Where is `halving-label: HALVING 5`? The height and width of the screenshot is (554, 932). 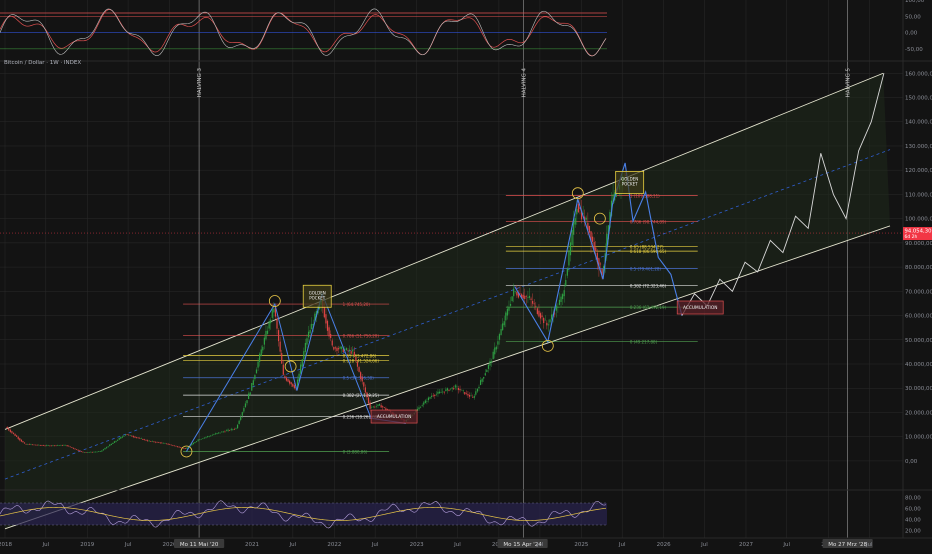 halving-label: HALVING 5 is located at coordinates (849, 83).